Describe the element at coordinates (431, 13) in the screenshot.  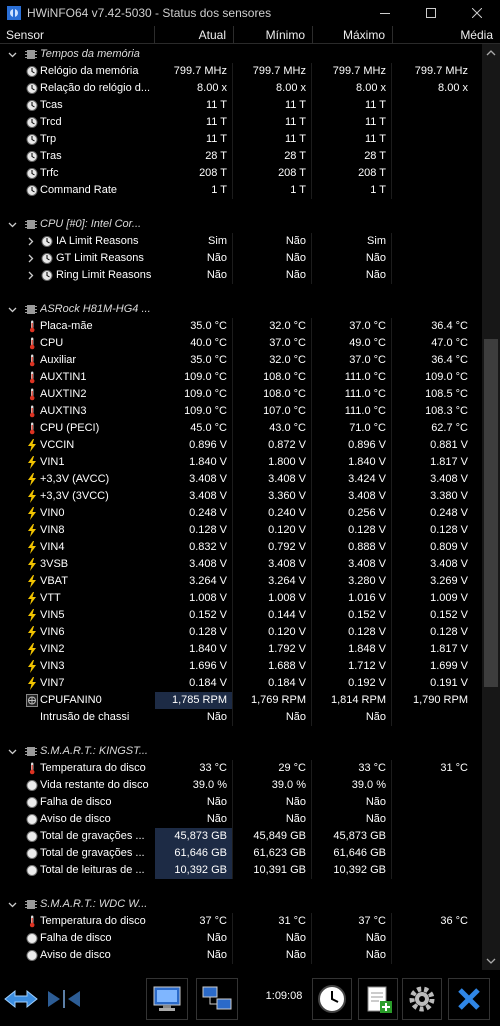
I see `maximize-button` at that location.